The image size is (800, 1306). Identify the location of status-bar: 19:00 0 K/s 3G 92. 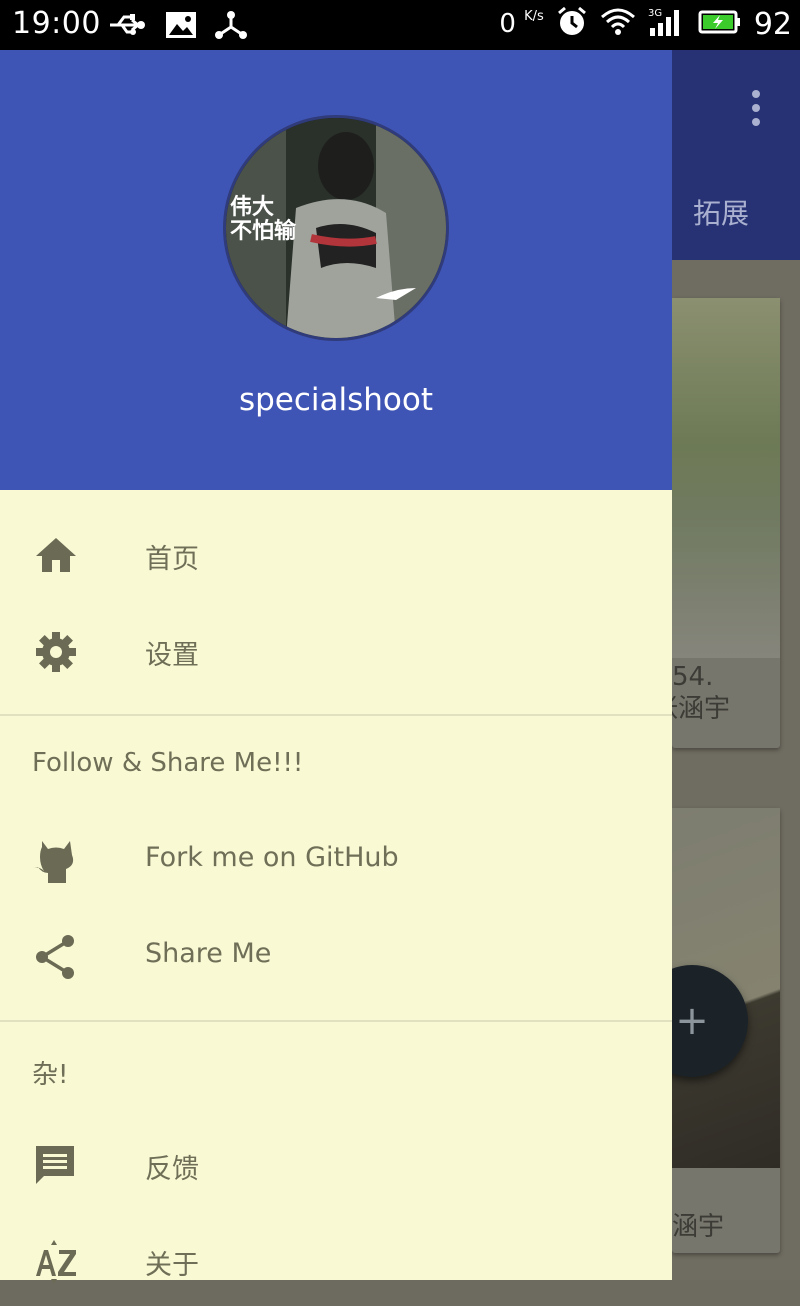
(400, 25).